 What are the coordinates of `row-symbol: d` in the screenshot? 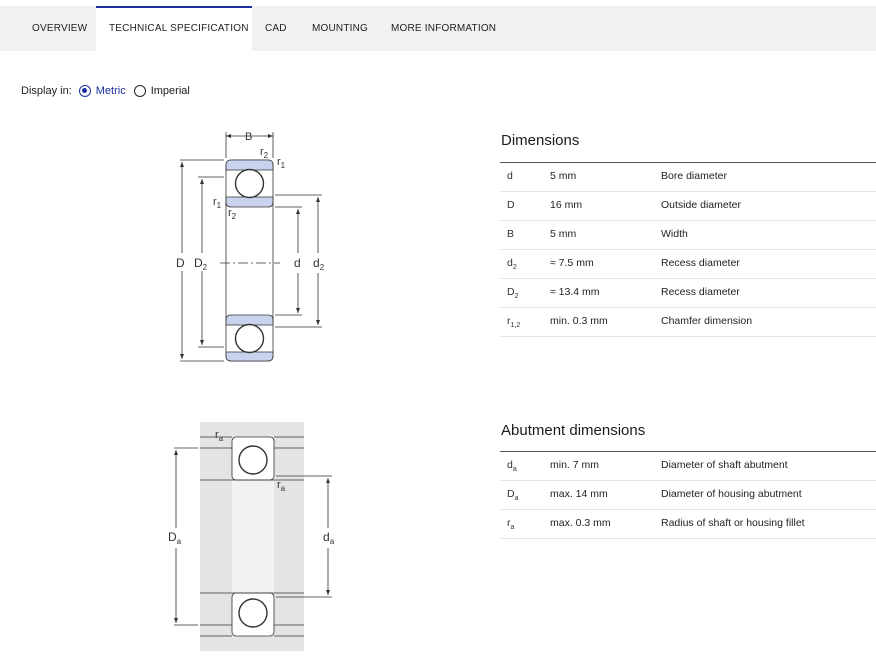 It's located at (510, 176).